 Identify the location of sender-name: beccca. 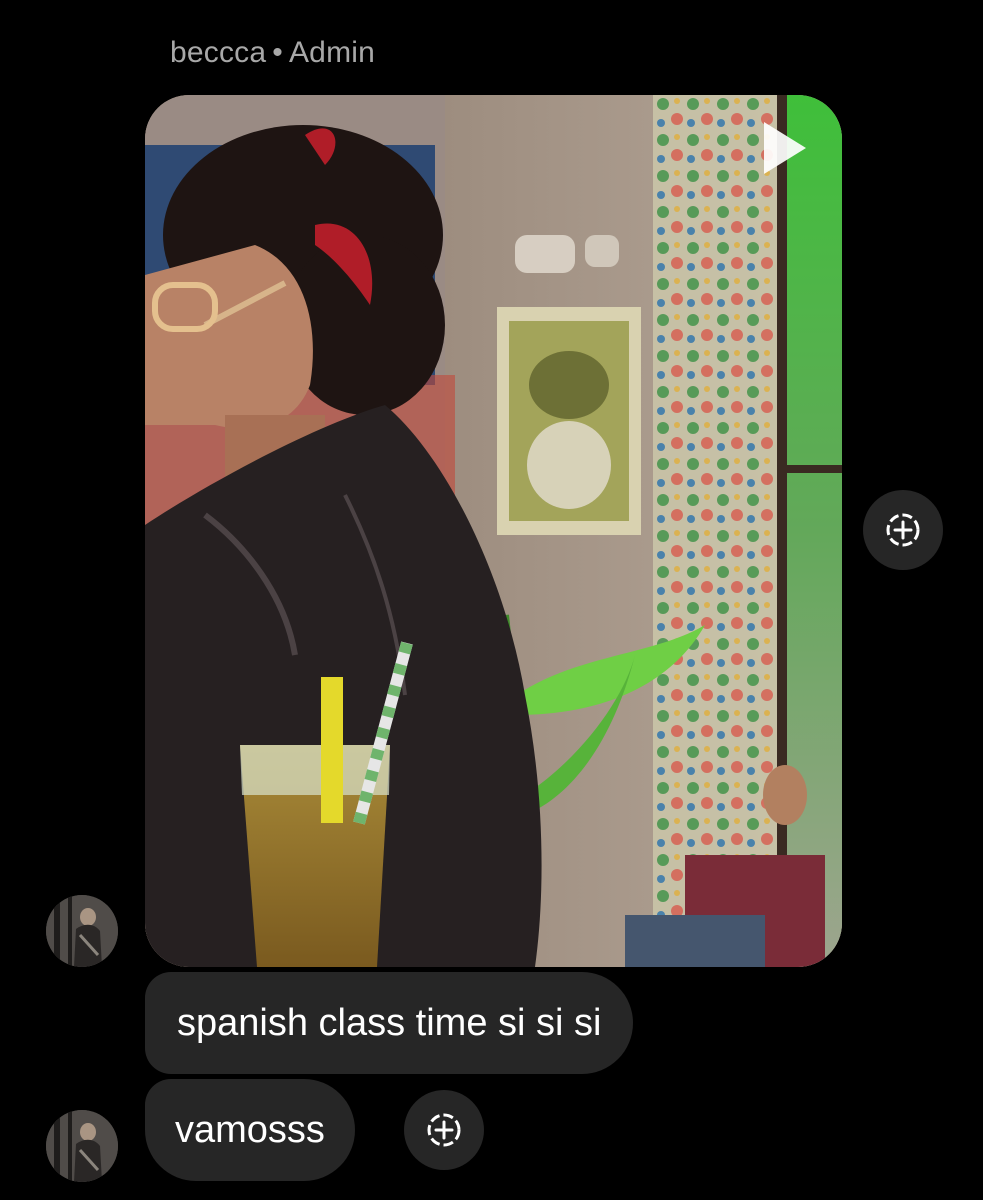
(218, 52).